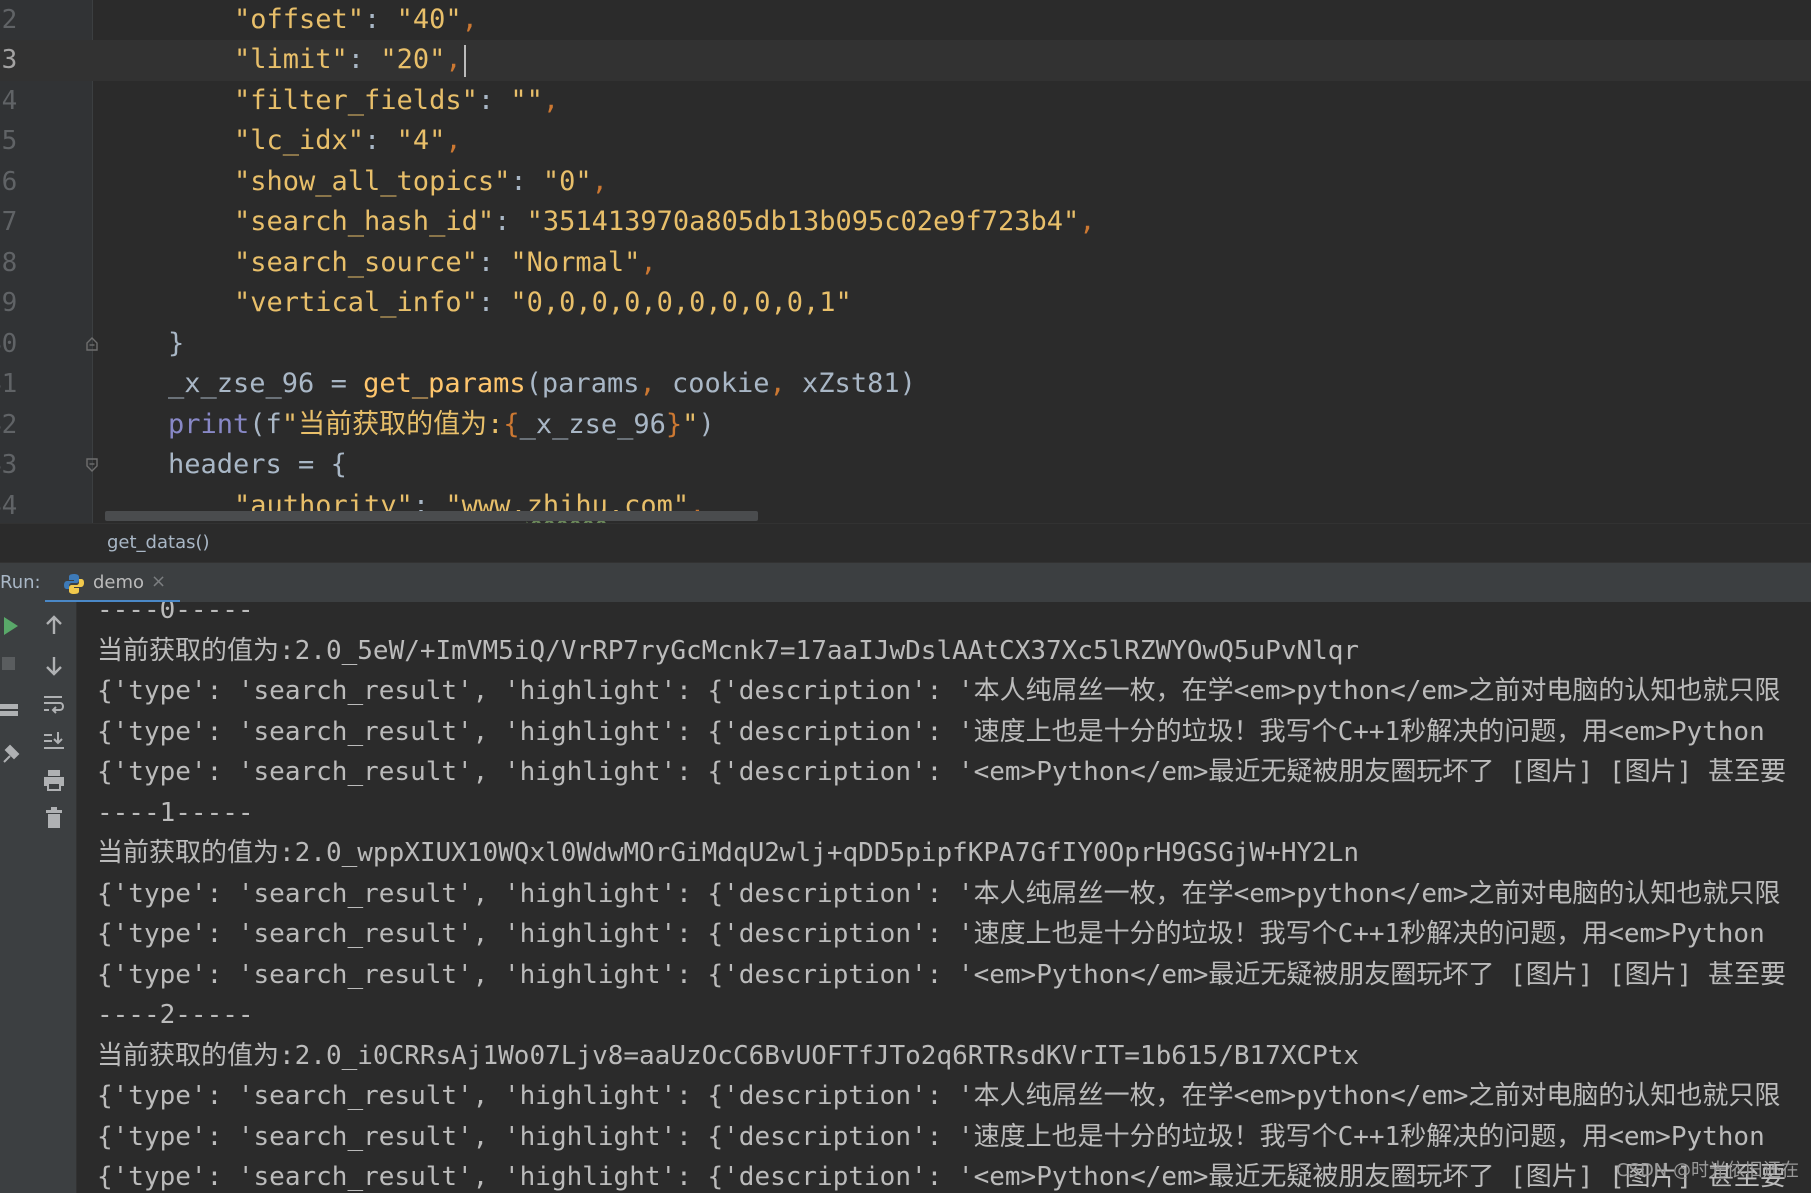 The height and width of the screenshot is (1193, 1811). What do you see at coordinates (158, 542) in the screenshot?
I see `breadcrumb-function: get_datas()` at bounding box center [158, 542].